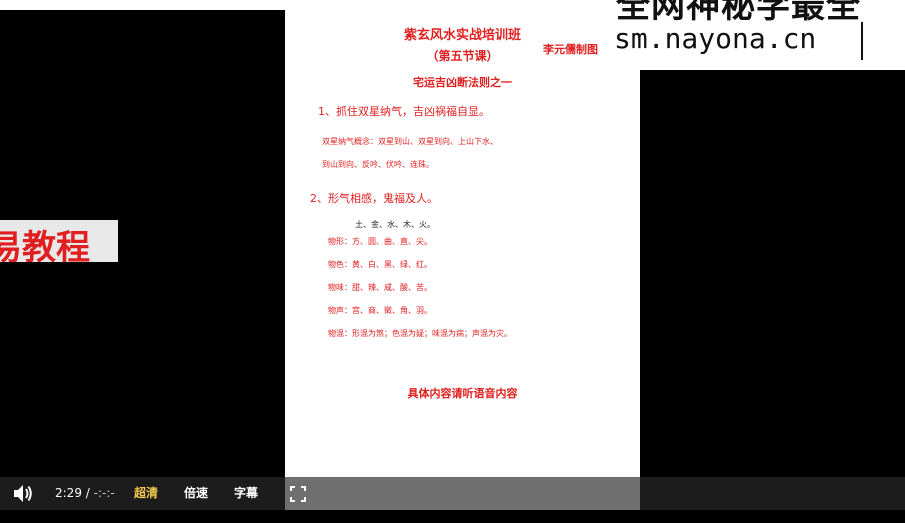 This screenshot has width=905, height=523. What do you see at coordinates (715, 38) in the screenshot?
I see `watermark-url: sm.nayona.cn` at bounding box center [715, 38].